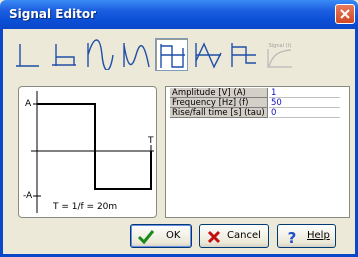  Describe the element at coordinates (1, 143) in the screenshot. I see `window-frame-left` at that location.